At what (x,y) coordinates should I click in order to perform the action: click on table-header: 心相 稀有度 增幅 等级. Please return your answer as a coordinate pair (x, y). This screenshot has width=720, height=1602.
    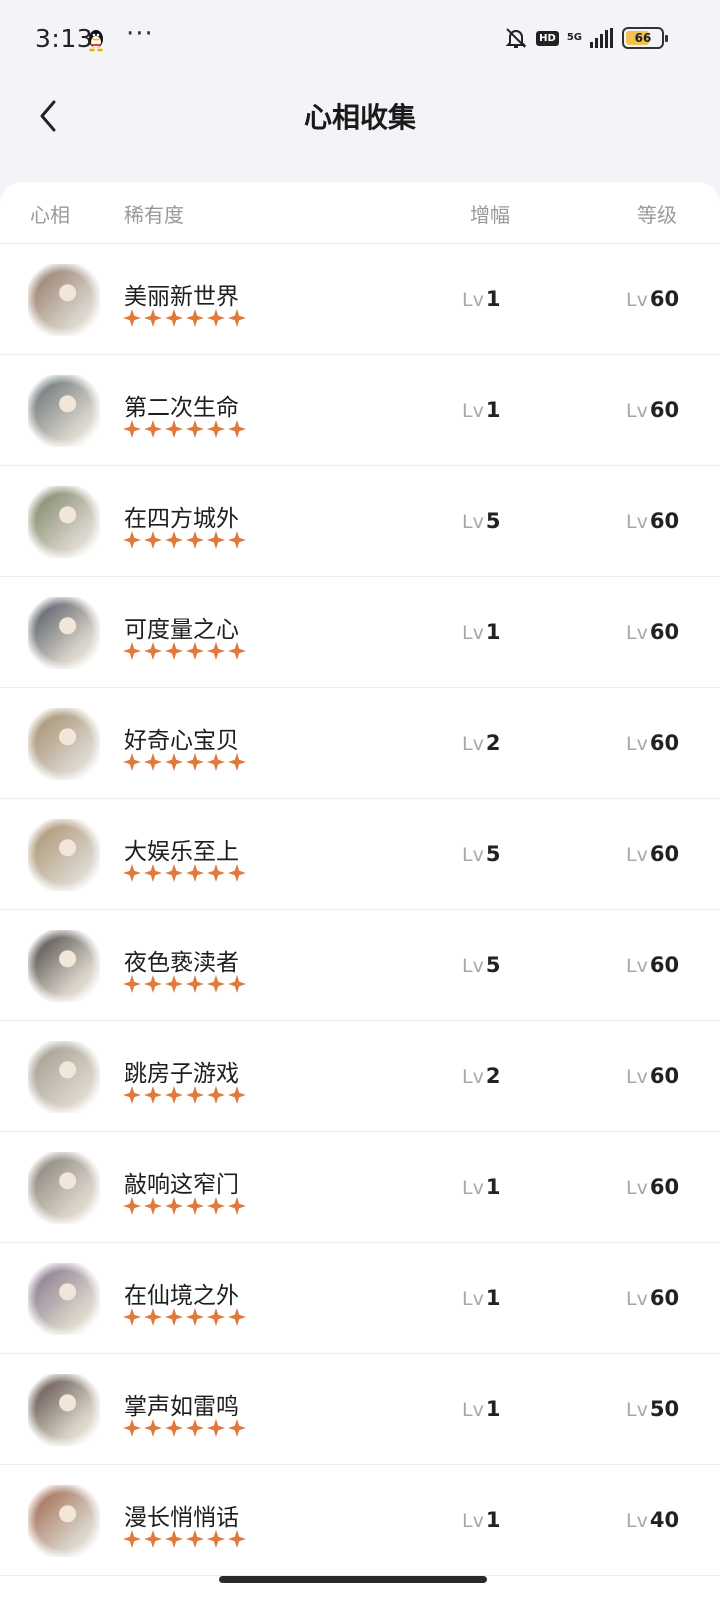
    Looking at the image, I should click on (360, 213).